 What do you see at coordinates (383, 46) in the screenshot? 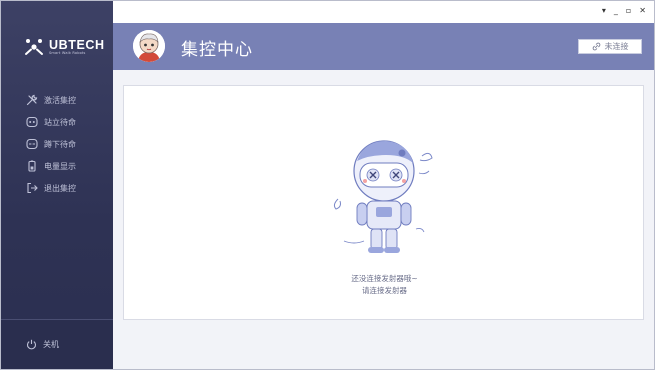
I see `header: 集控中心 未连接` at bounding box center [383, 46].